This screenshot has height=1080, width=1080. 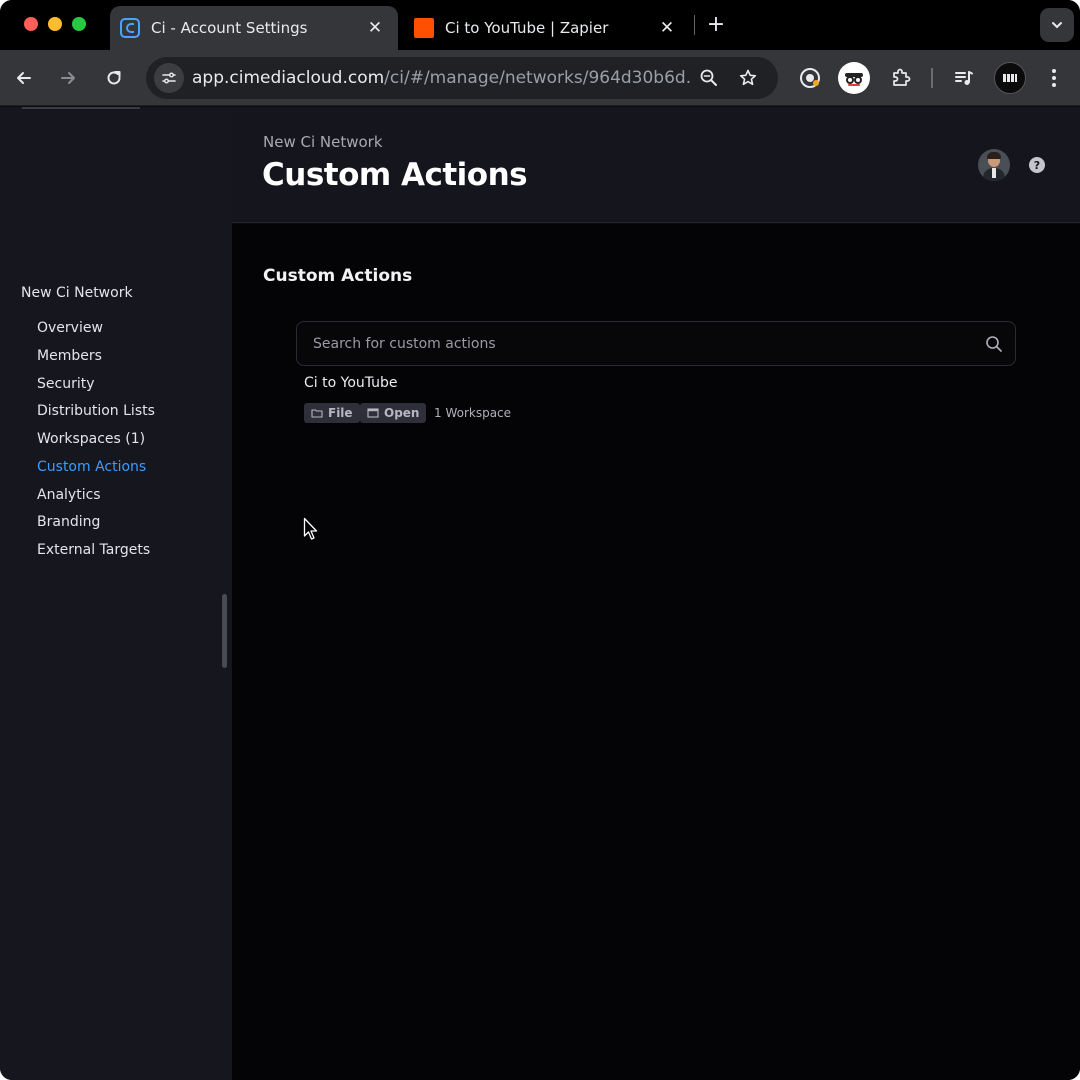 I want to click on tab-separator, so click(x=694, y=25).